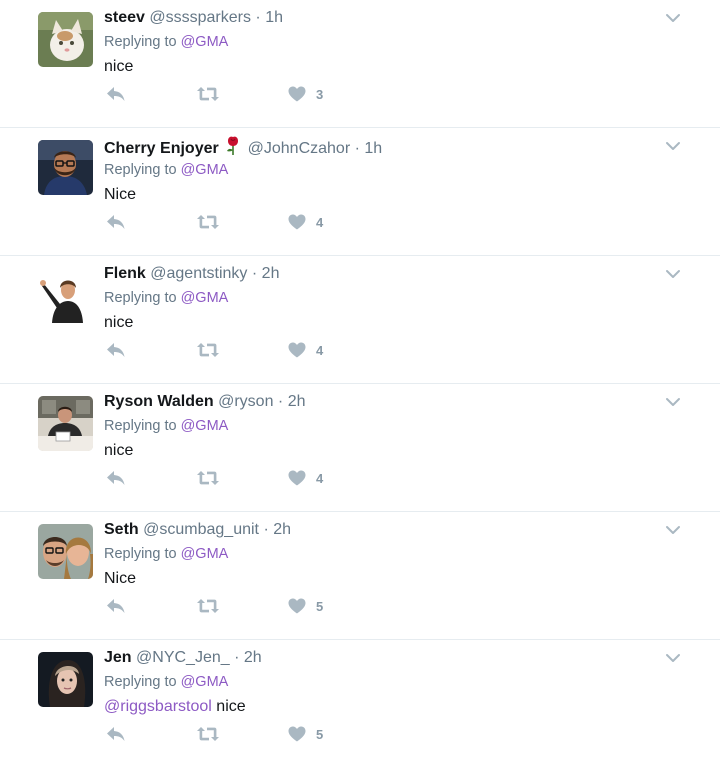 Image resolution: width=720 pixels, height=768 pixels. What do you see at coordinates (161, 148) in the screenshot?
I see `display-name: Cherry Enjoyer` at bounding box center [161, 148].